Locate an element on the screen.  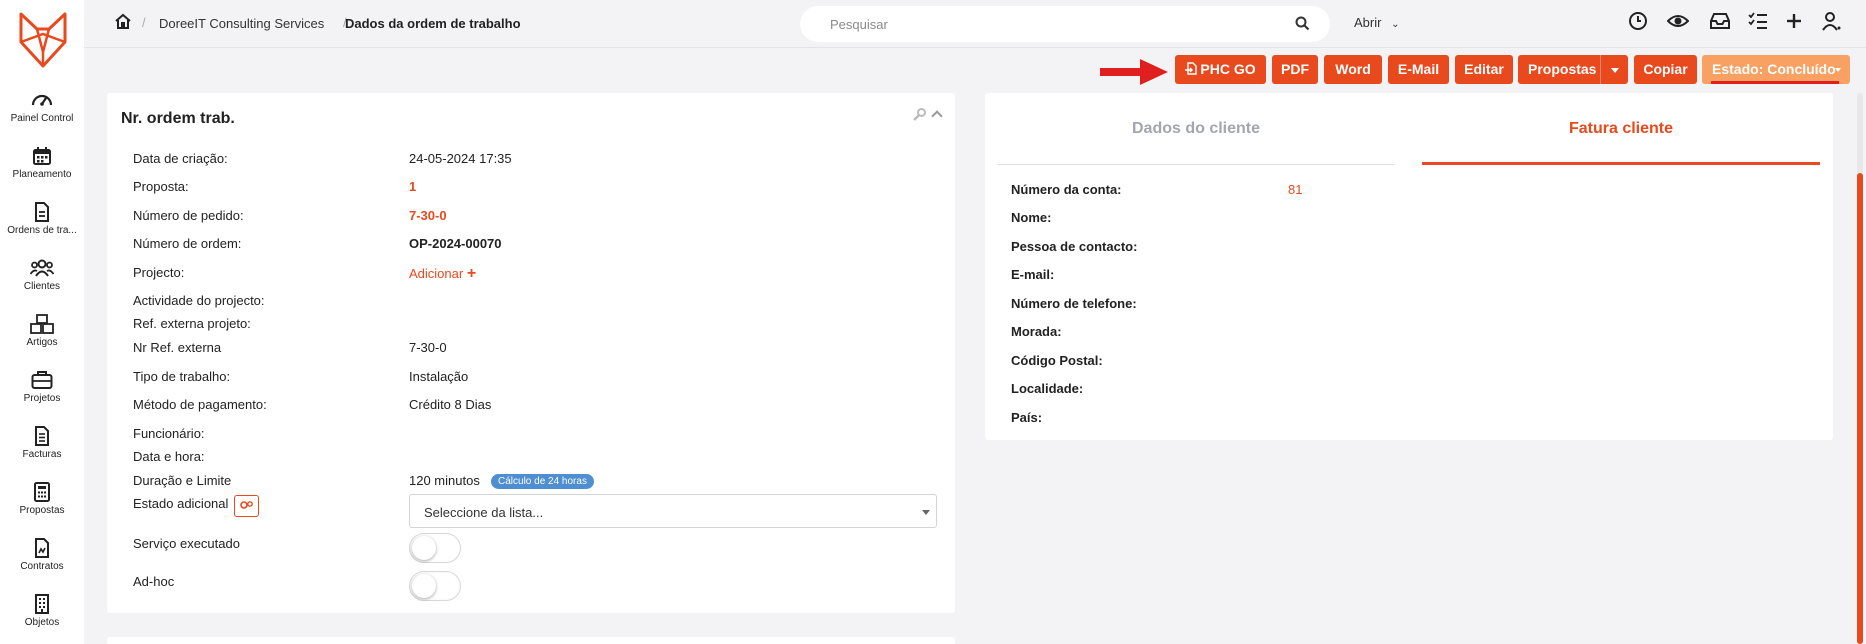
home-icon is located at coordinates (123, 21).